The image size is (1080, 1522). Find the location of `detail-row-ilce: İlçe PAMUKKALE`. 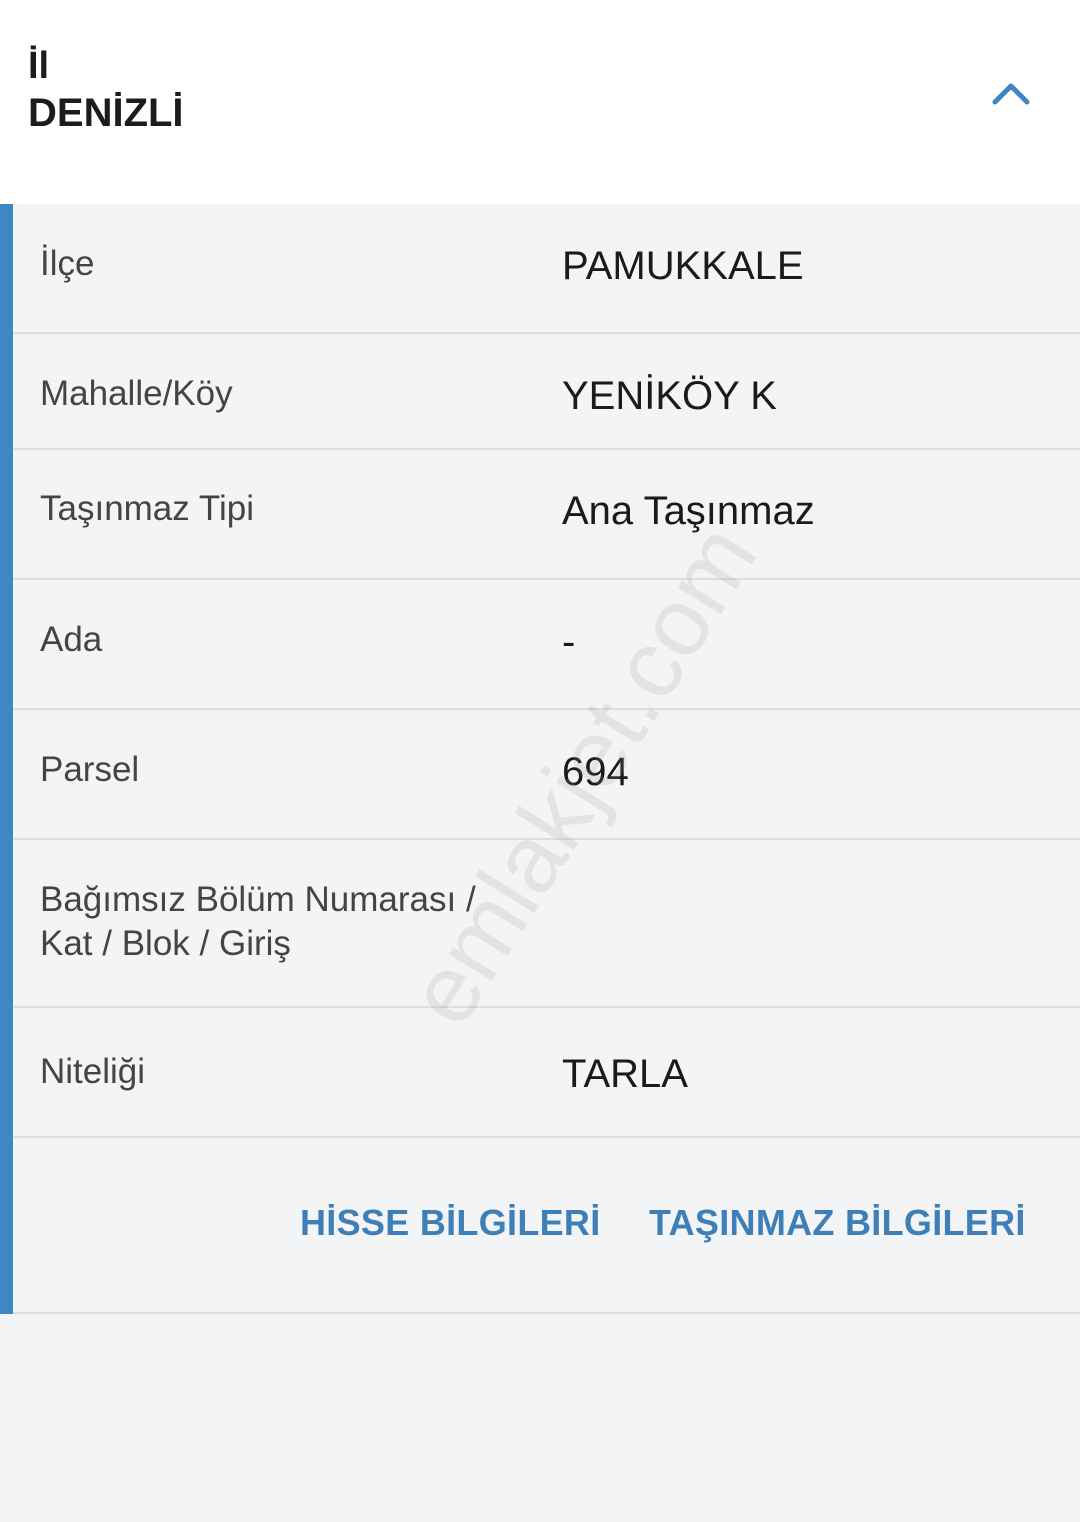

detail-row-ilce: İlçe PAMUKKALE is located at coordinates (546, 269).